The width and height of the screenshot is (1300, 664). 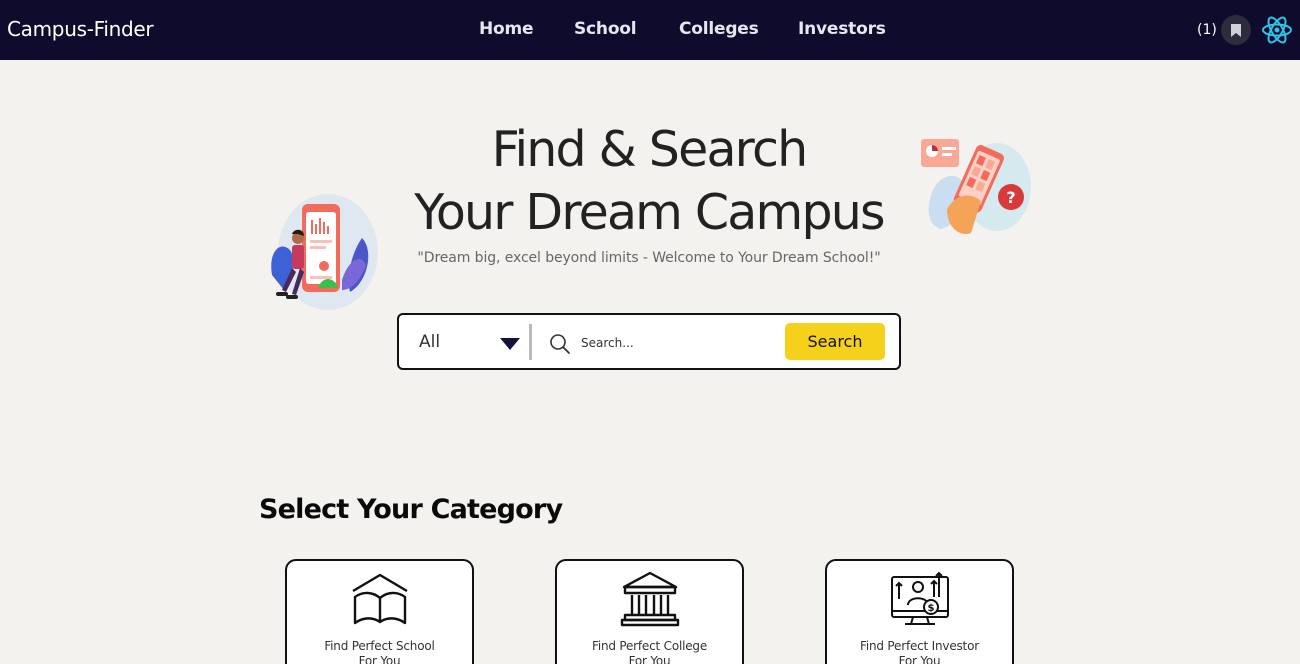 I want to click on bookmark-icon, so click(x=1236, y=30).